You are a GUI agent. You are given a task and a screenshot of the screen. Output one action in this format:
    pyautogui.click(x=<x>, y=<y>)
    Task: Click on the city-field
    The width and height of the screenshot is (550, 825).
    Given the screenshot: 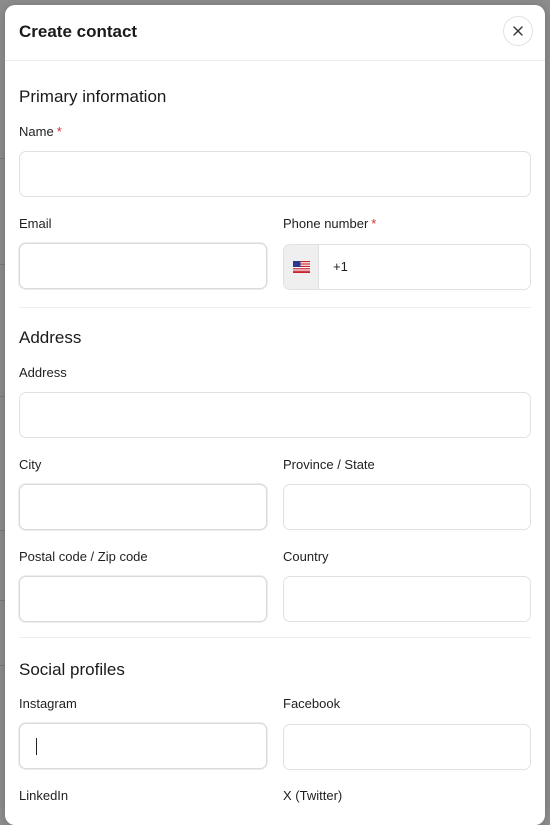 What is the action you would take?
    pyautogui.click(x=143, y=507)
    